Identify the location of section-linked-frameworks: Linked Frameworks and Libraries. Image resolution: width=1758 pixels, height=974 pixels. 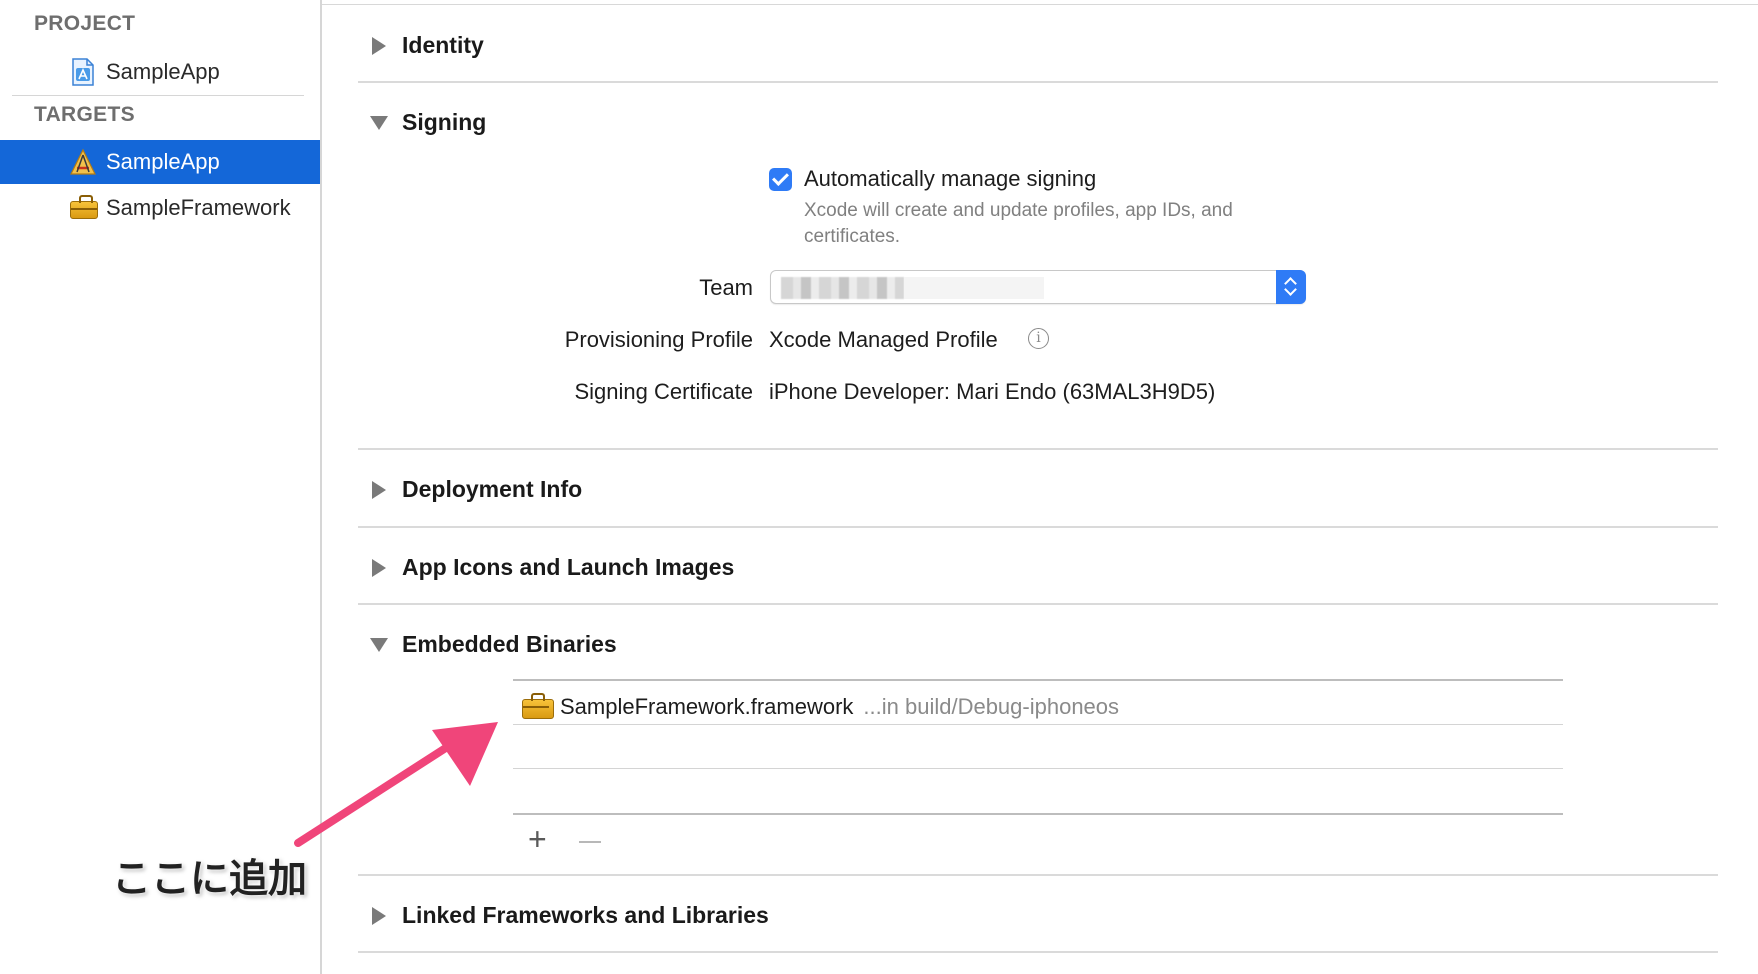
(569, 915).